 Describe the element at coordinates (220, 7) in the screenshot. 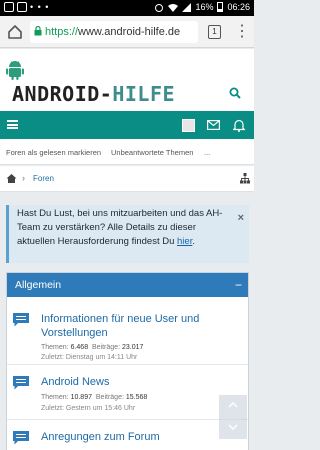

I see `battery-icon` at that location.